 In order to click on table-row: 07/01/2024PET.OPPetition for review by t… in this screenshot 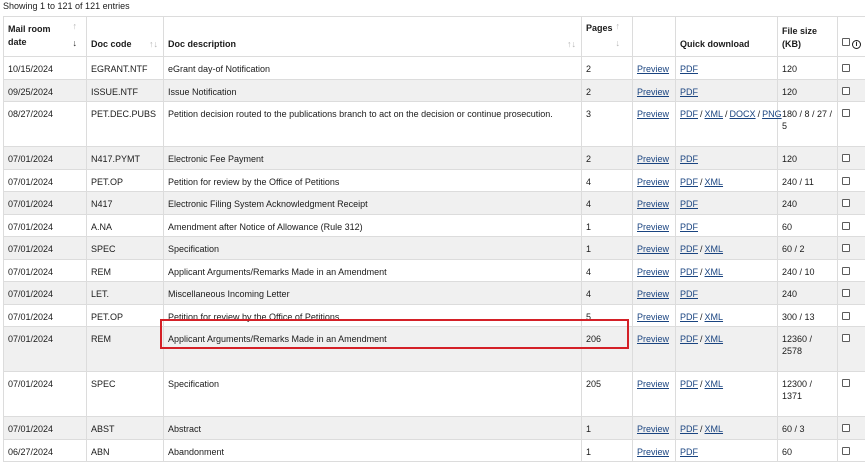, I will do `click(434, 315)`.